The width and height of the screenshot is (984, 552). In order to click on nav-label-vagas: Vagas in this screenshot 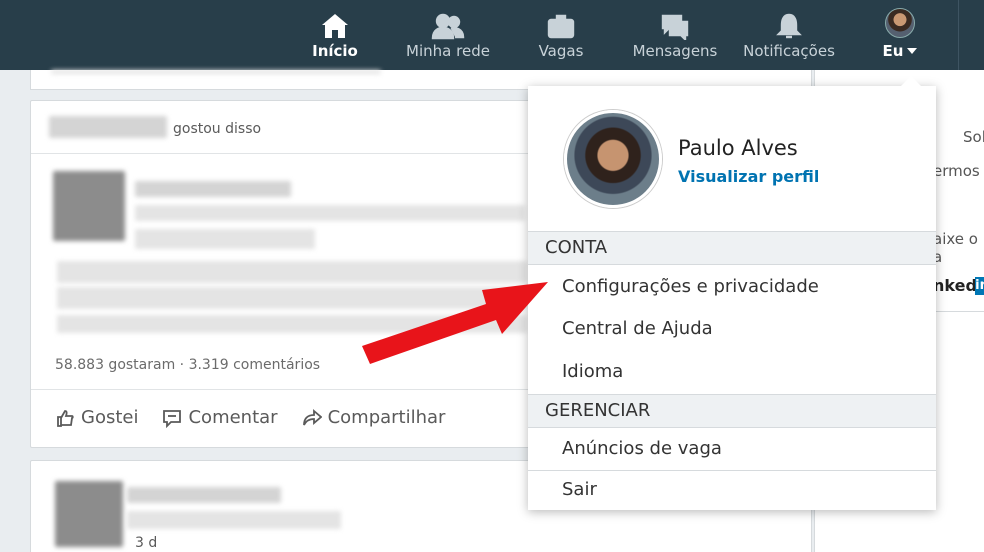, I will do `click(561, 51)`.